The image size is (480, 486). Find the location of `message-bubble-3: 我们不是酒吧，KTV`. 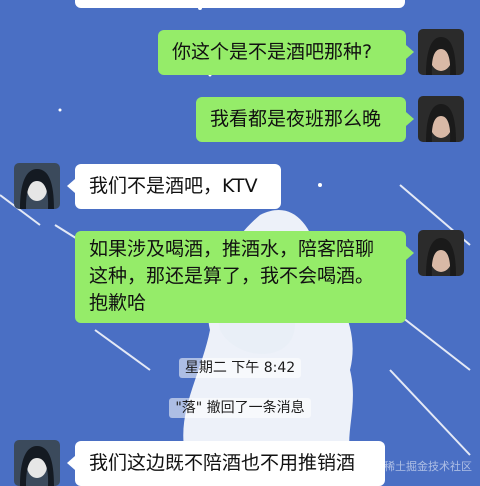

message-bubble-3: 我们不是酒吧，KTV is located at coordinates (178, 186).